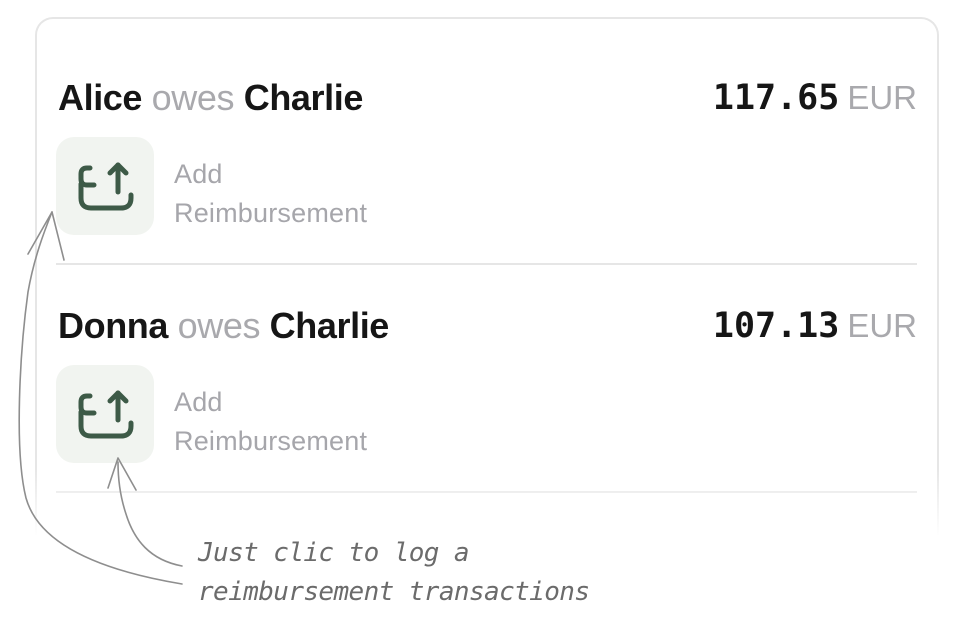  Describe the element at coordinates (122, 474) in the screenshot. I see `arrow-head-second` at that location.